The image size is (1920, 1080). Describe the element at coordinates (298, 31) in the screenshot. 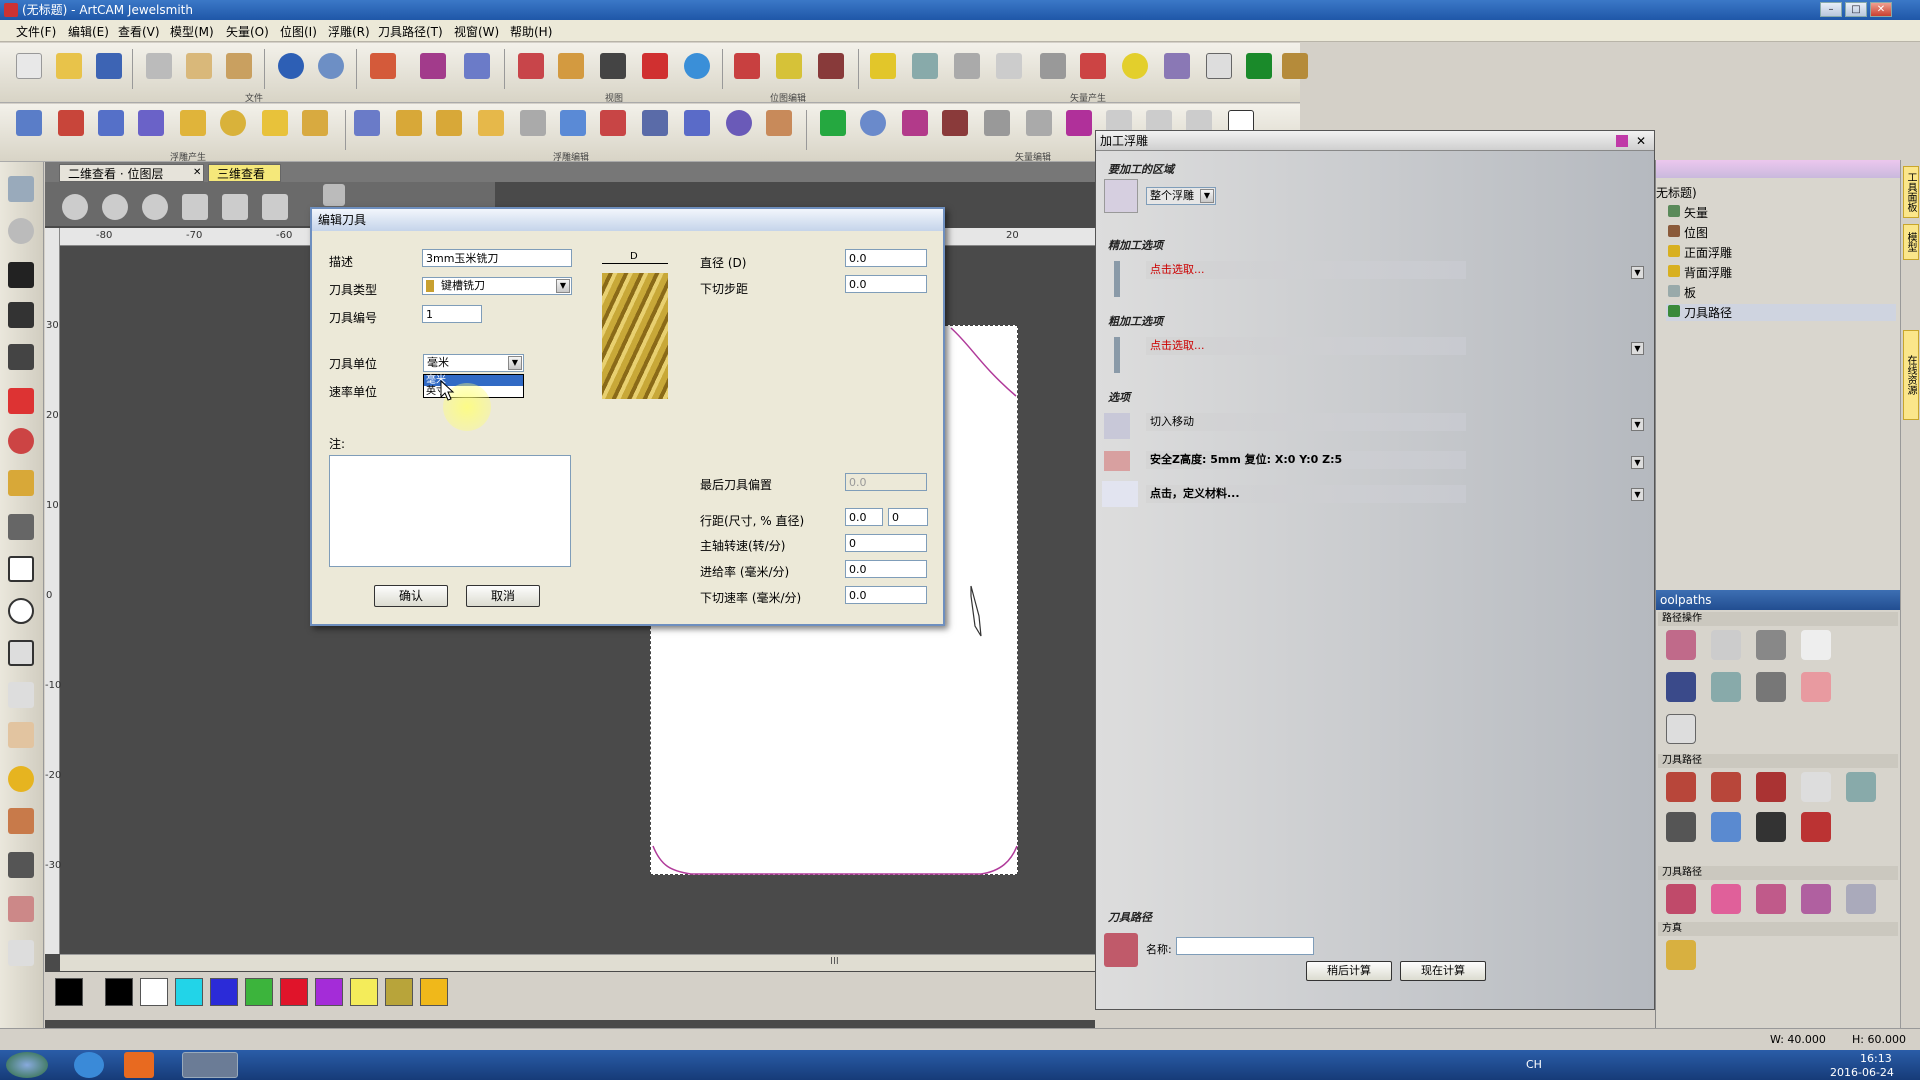

I see `menu-bitmap: 位图(I)` at that location.